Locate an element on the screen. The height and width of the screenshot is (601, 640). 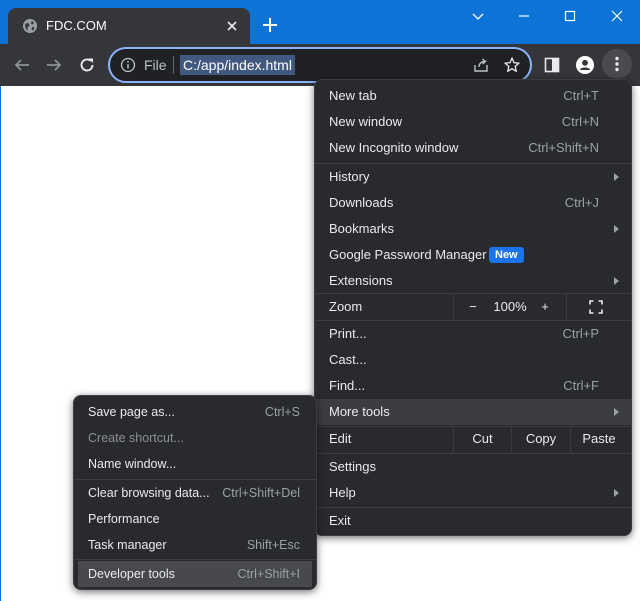
title-bar: FDC.COM is located at coordinates (320, 22).